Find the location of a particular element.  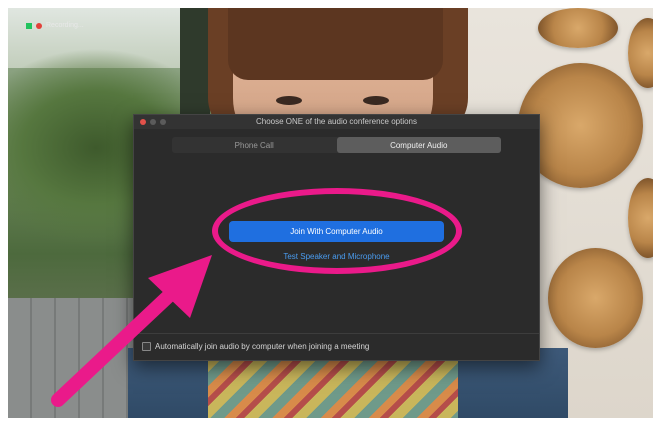

tab-computer-audio: Computer Audio is located at coordinates (418, 145).